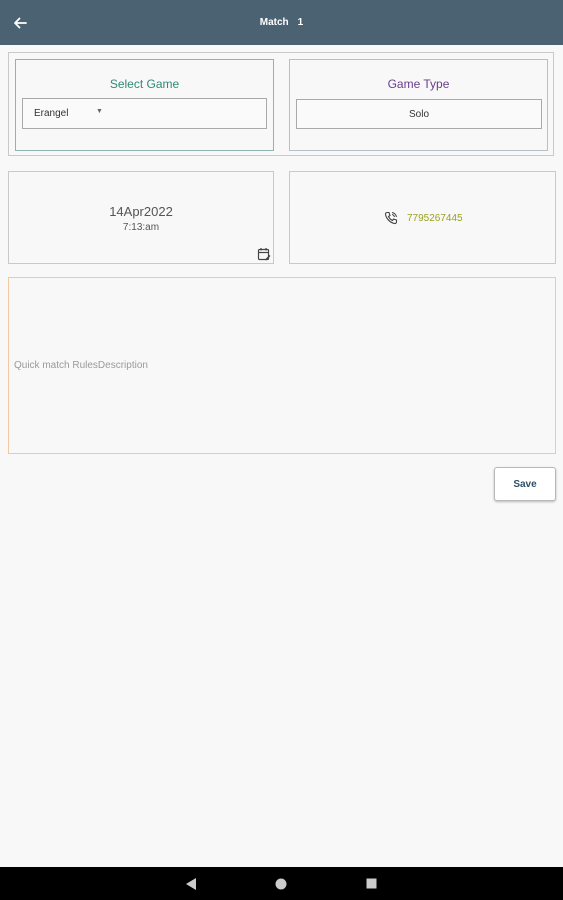  I want to click on game-dropdown: Erangel ▼, so click(144, 113).